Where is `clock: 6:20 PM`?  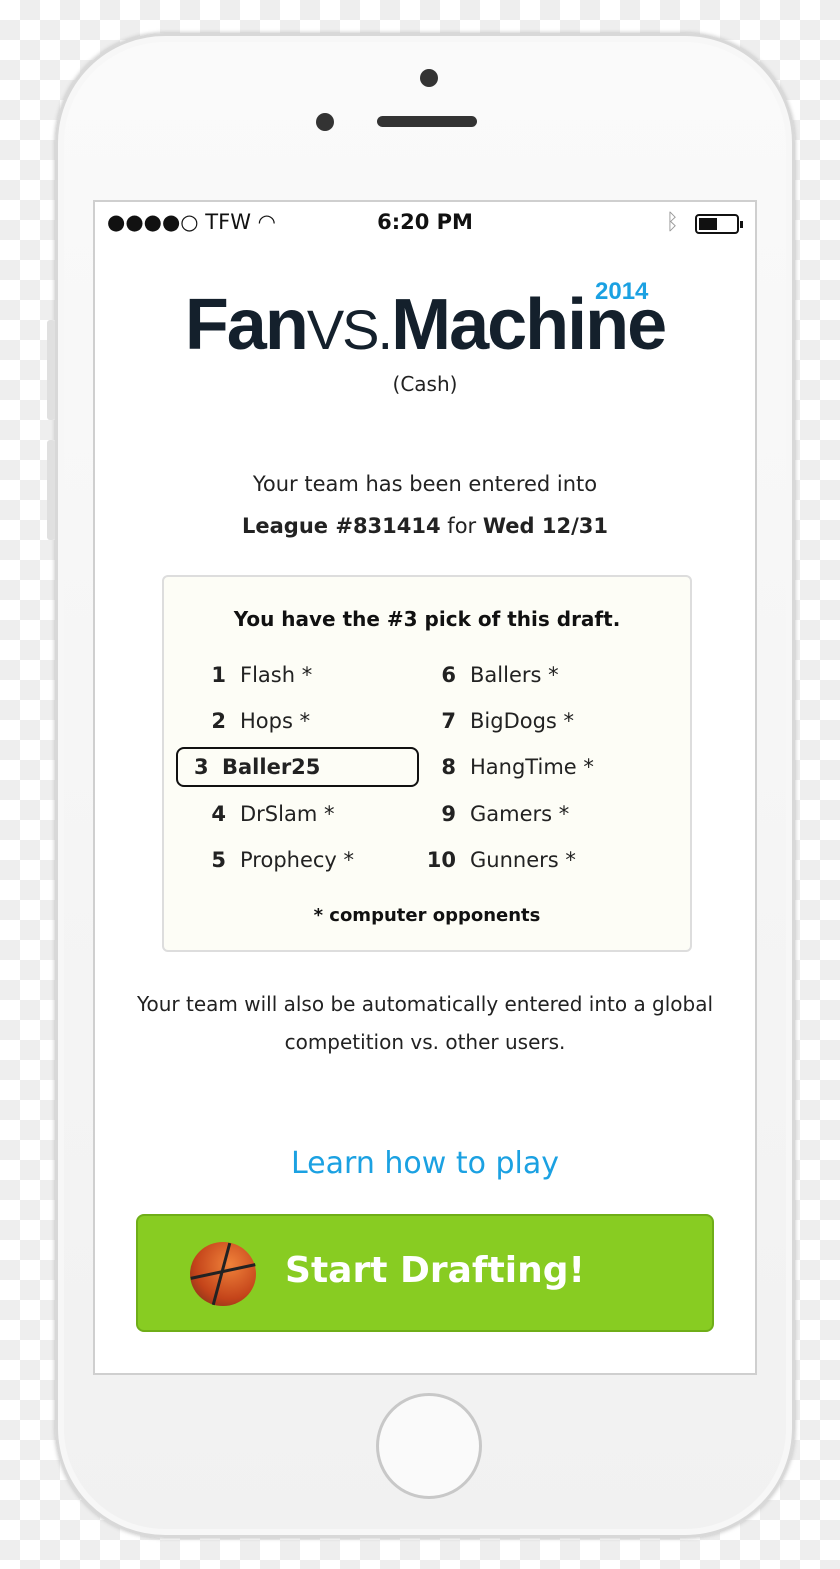 clock: 6:20 PM is located at coordinates (425, 222).